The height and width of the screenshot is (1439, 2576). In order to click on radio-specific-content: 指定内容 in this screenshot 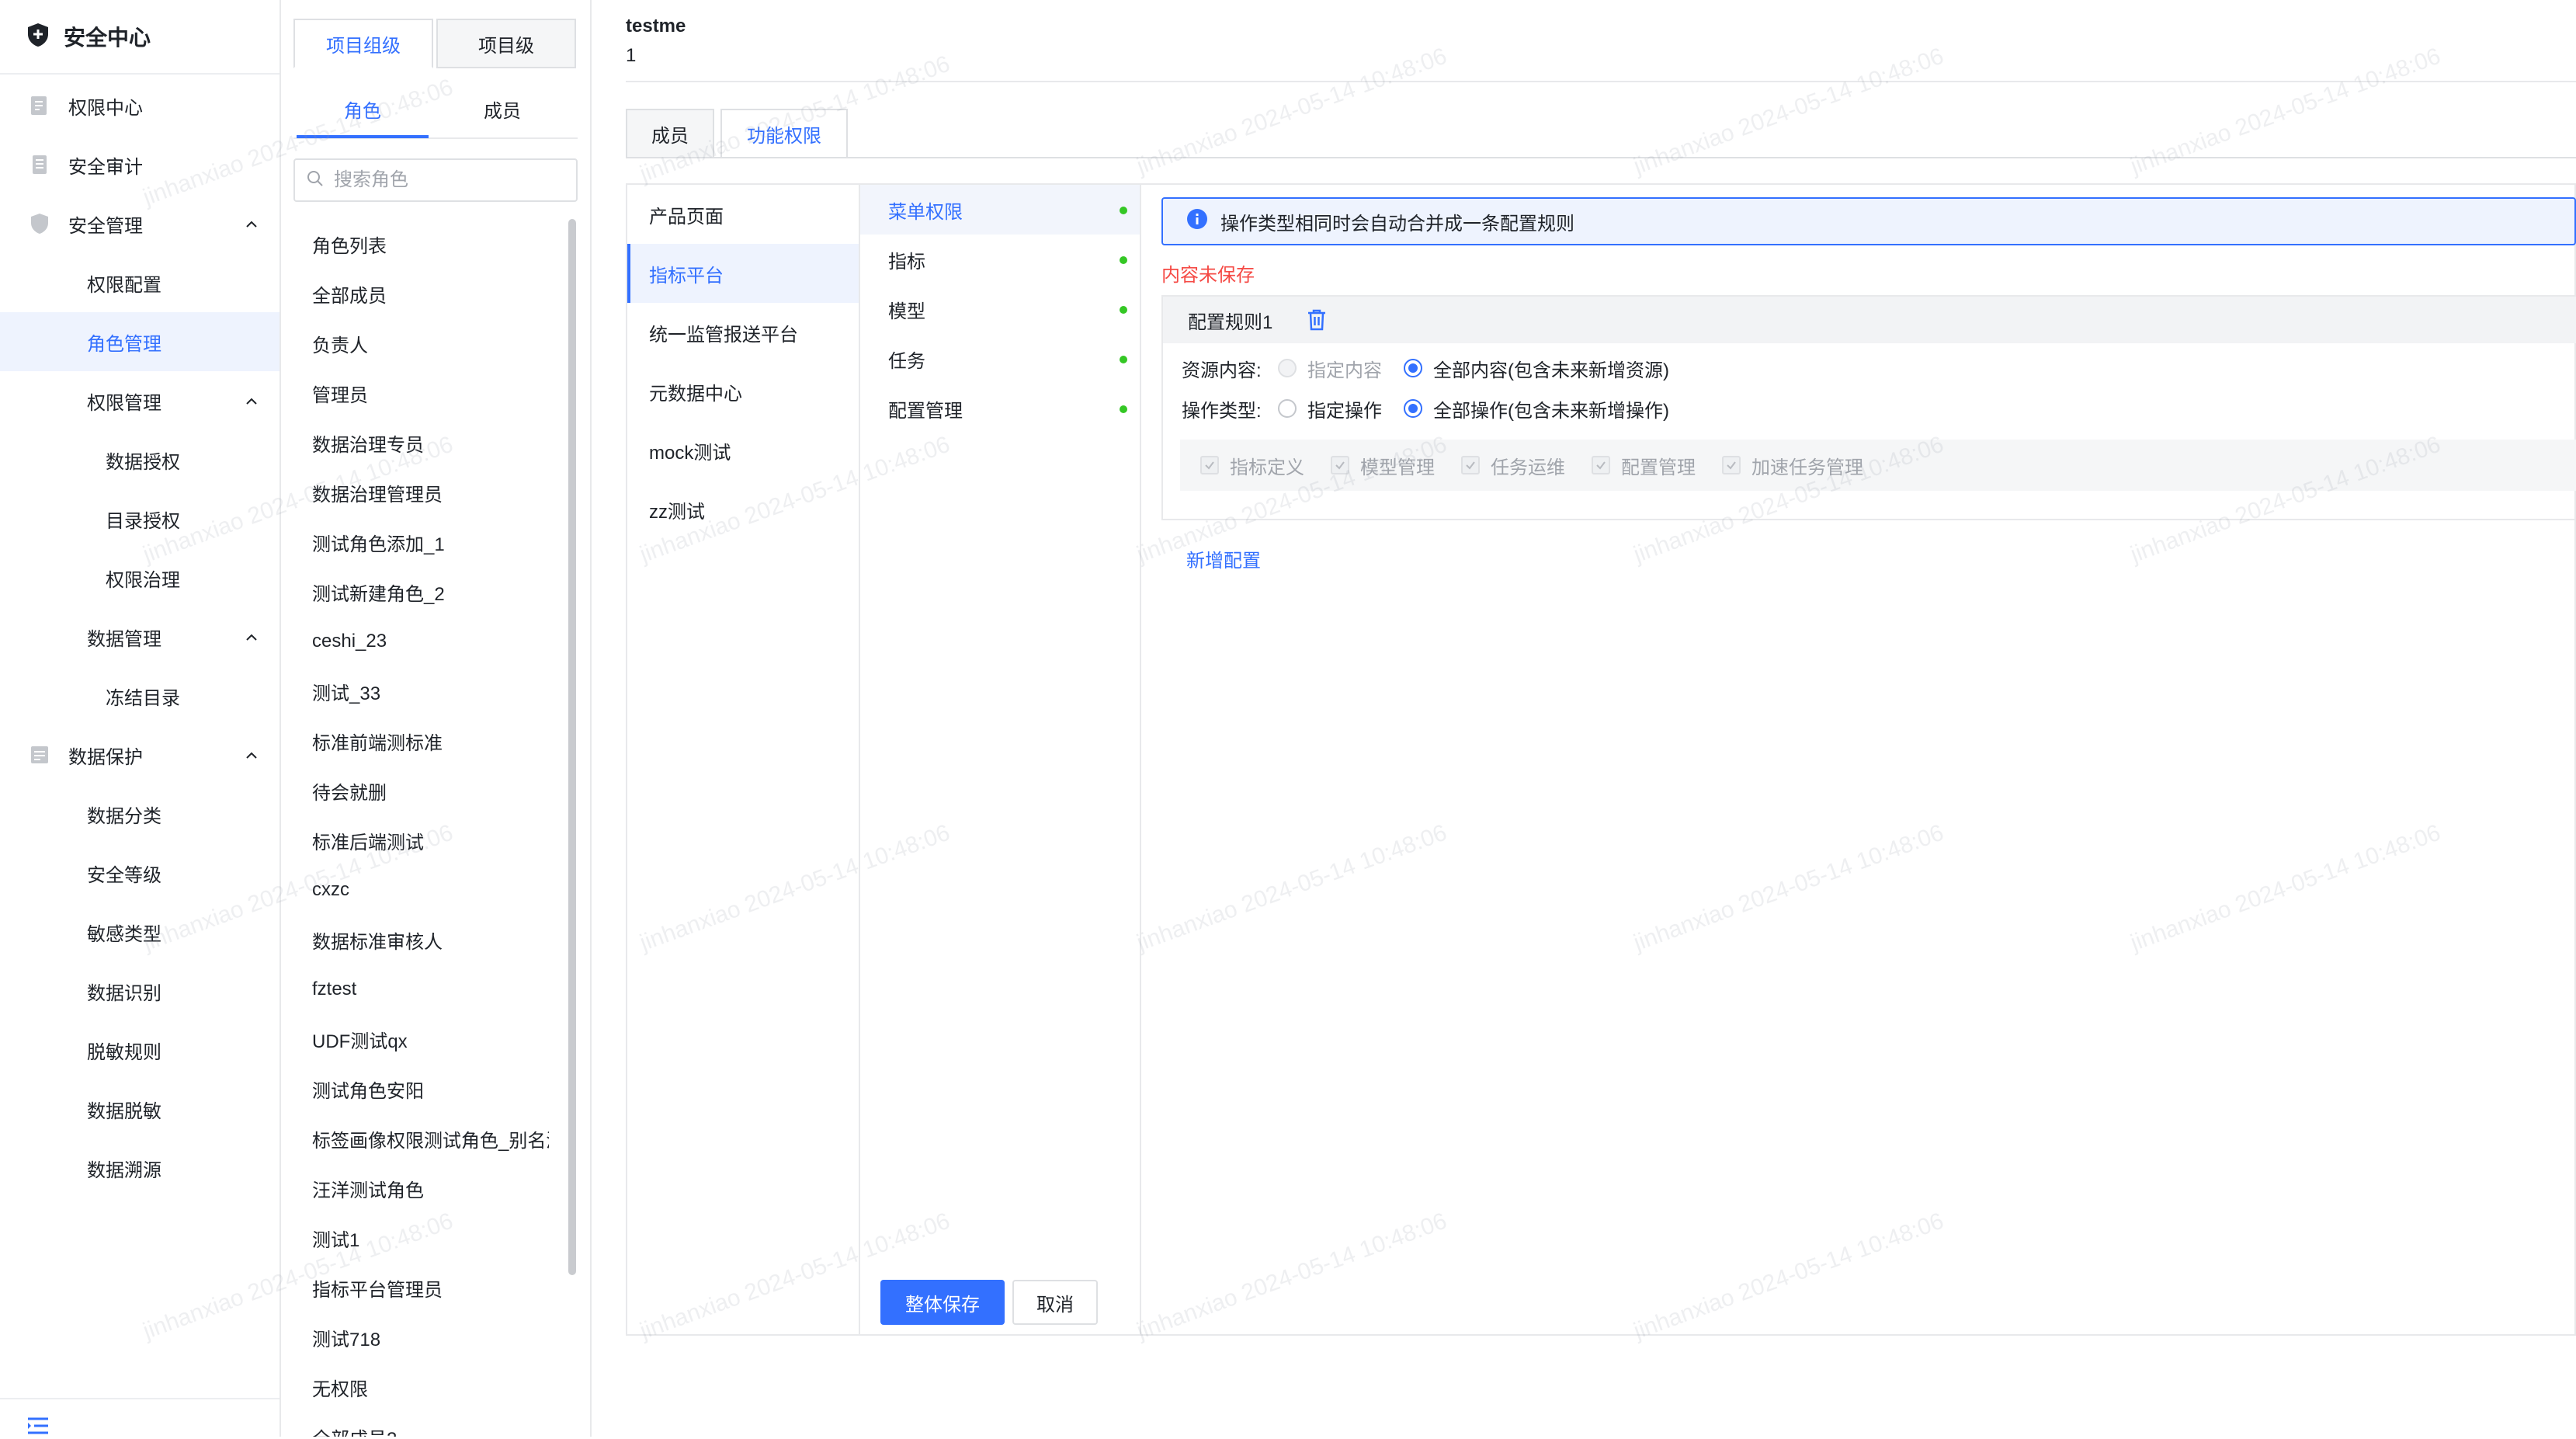, I will do `click(1330, 368)`.